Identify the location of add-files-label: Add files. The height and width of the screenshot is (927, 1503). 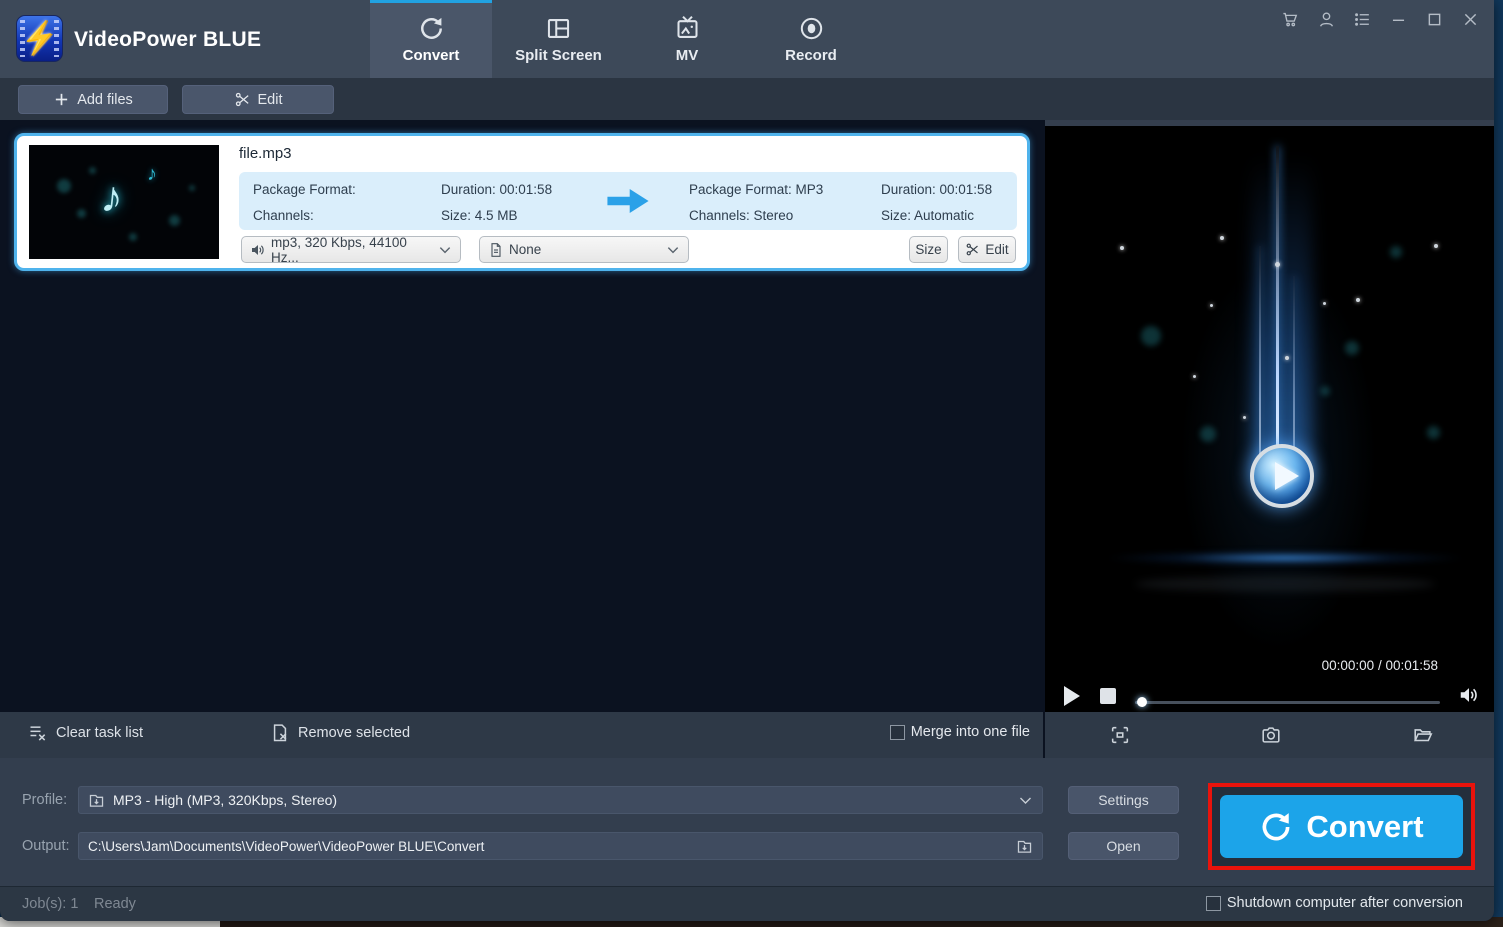
(105, 99).